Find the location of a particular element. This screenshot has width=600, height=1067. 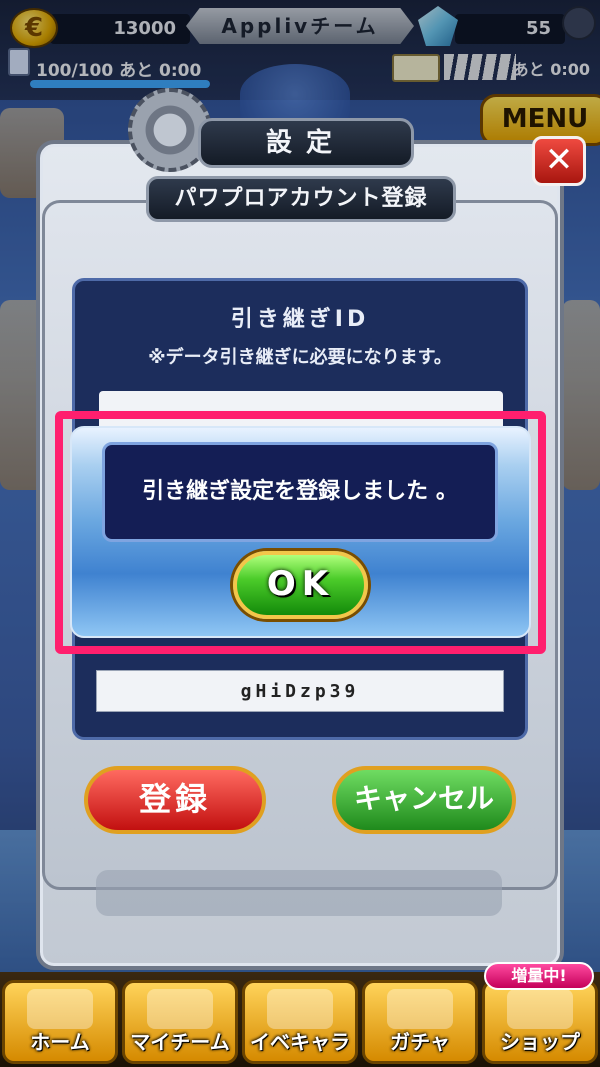

account-register-title: パワプロアカウント登録 is located at coordinates (301, 199).